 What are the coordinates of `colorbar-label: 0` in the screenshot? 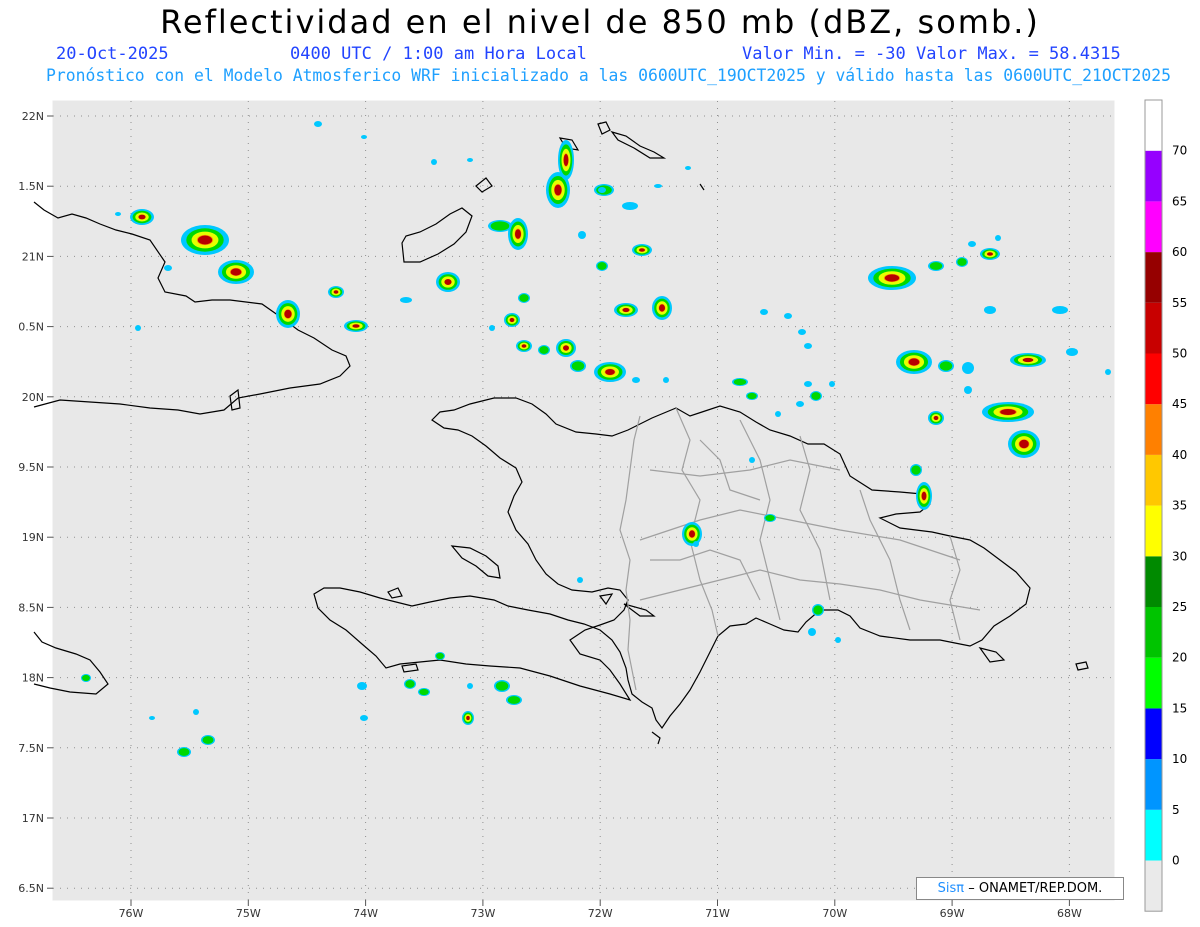 It's located at (1176, 861).